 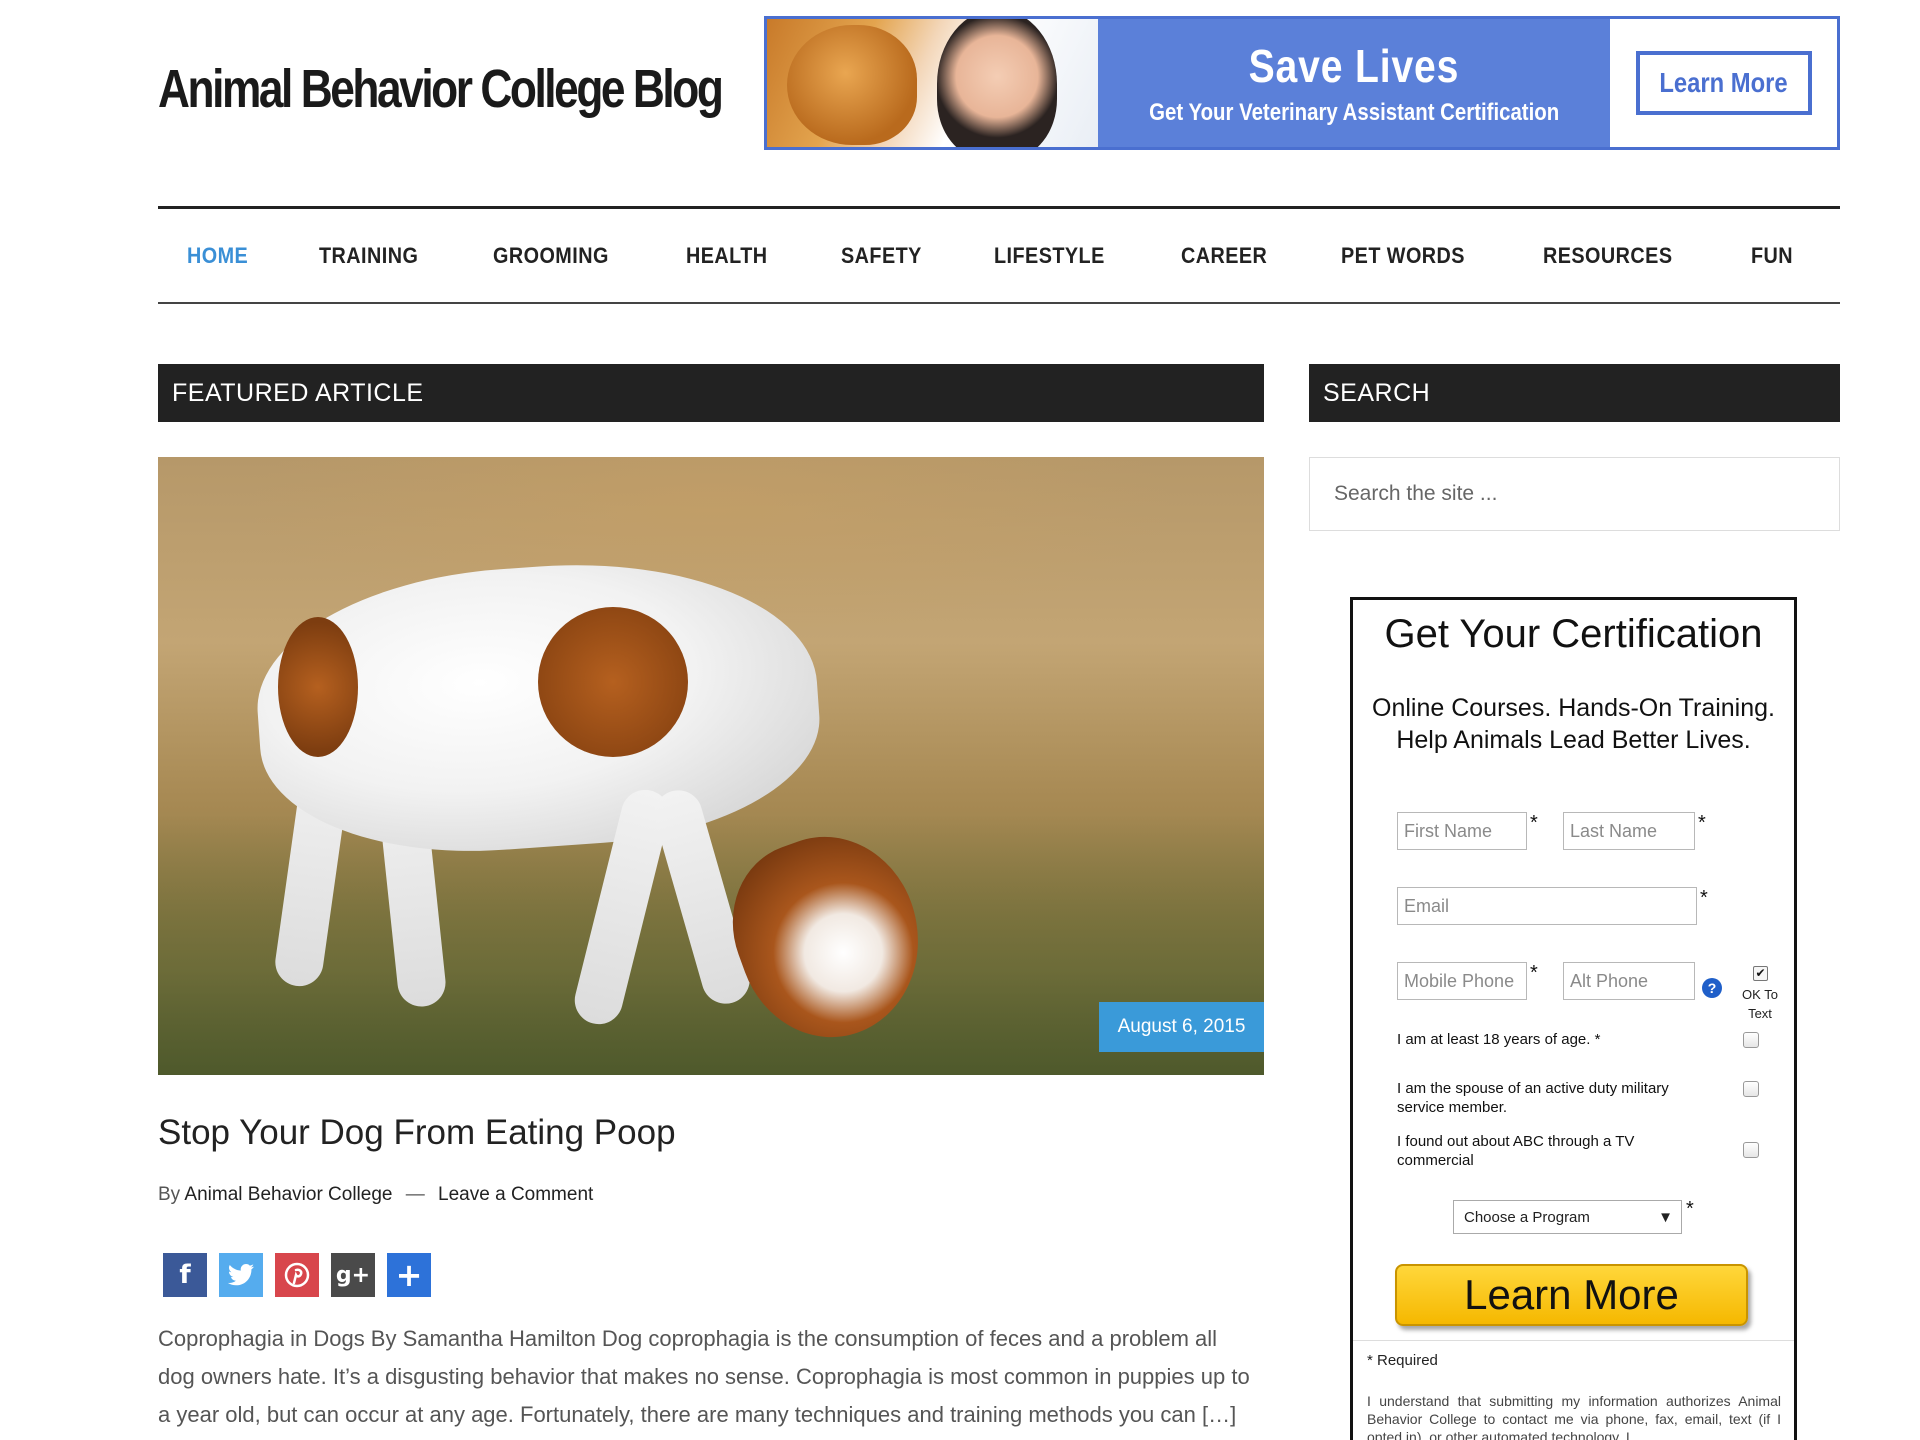 I want to click on facebook-icon: f, so click(x=185, y=1275).